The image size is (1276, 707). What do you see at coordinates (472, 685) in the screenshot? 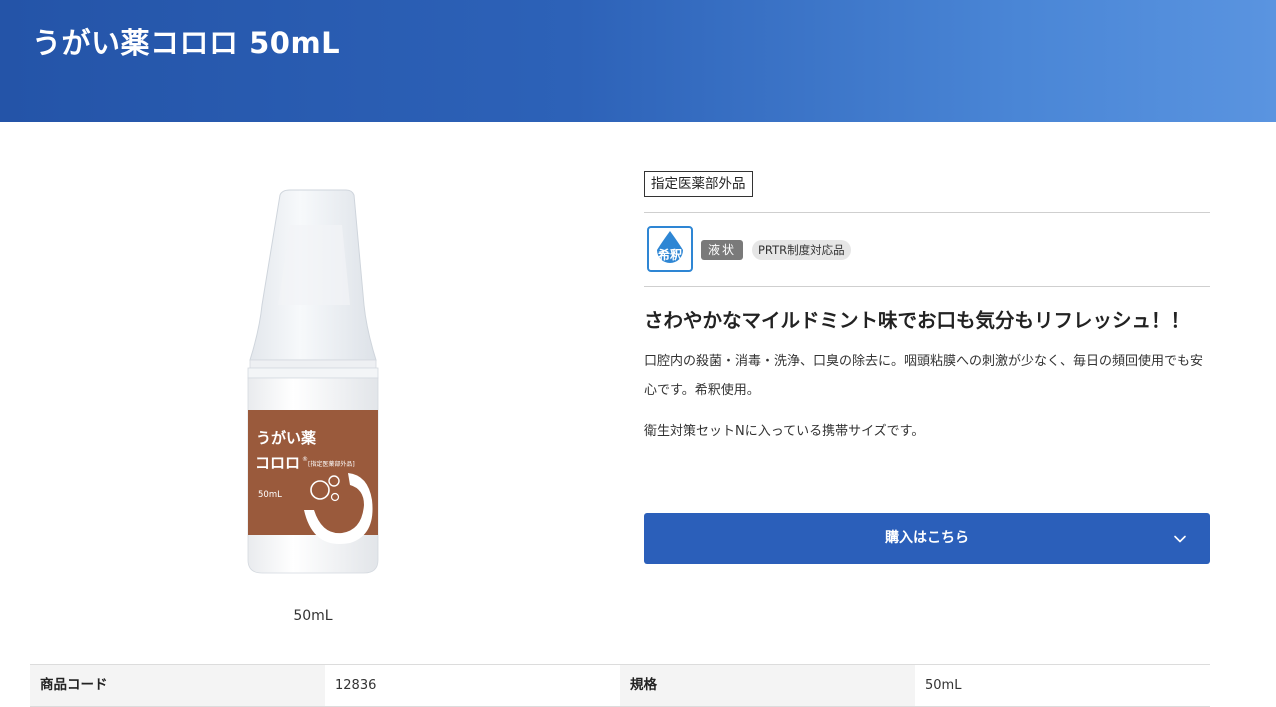
I see `spec-code-value: 12836` at bounding box center [472, 685].